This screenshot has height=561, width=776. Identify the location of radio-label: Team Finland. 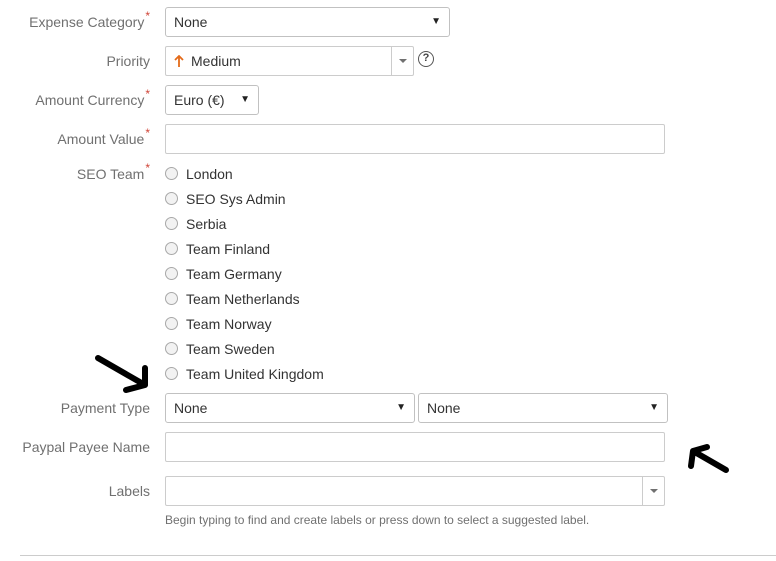
(228, 249).